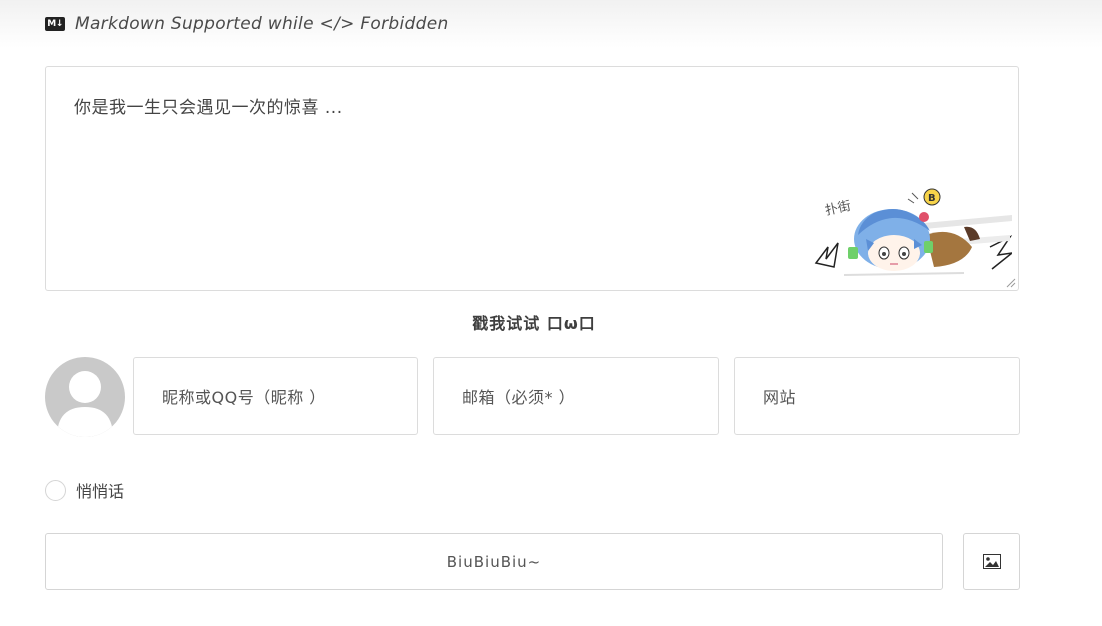 This screenshot has height=626, width=1102. I want to click on poke-label: 戳我试试 口ω口, so click(534, 323).